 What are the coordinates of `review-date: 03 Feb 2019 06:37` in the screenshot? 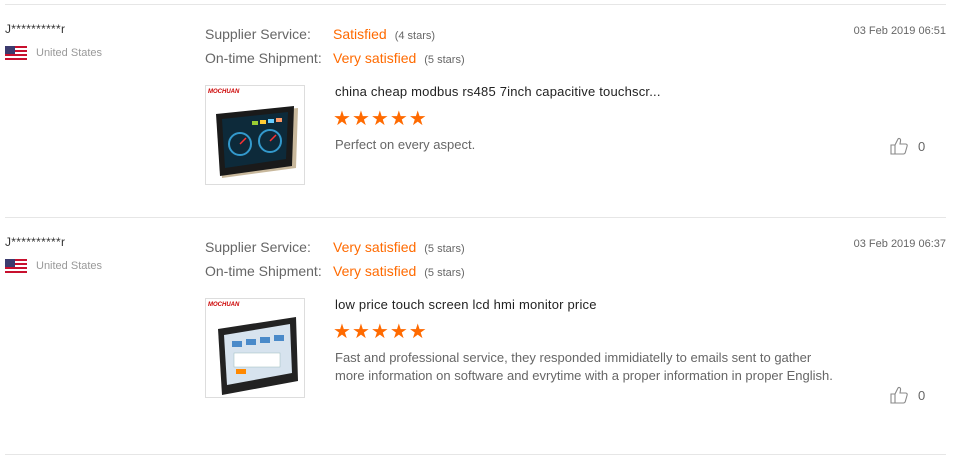 It's located at (899, 244).